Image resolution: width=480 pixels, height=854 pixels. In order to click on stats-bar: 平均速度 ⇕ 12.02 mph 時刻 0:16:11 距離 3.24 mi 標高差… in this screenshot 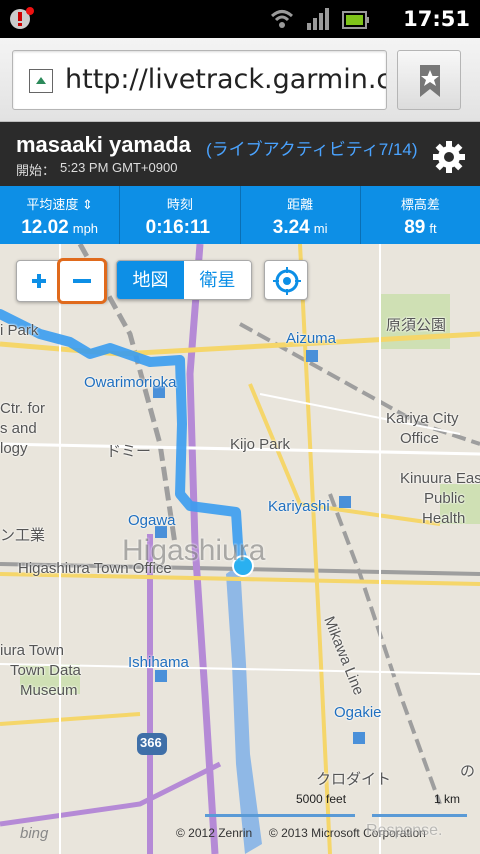, I will do `click(240, 215)`.